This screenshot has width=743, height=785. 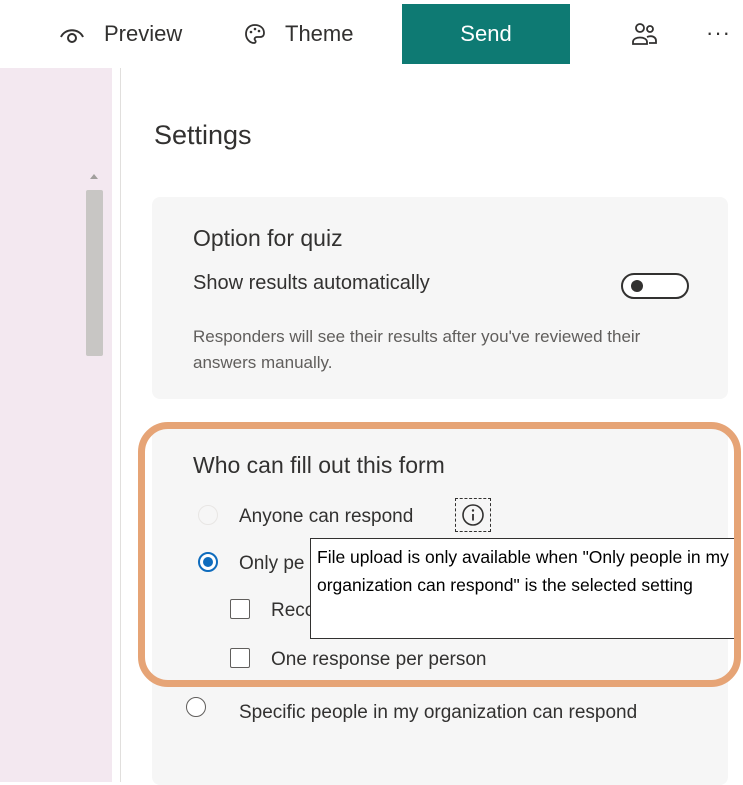 What do you see at coordinates (255, 34) in the screenshot?
I see `palette-icon` at bounding box center [255, 34].